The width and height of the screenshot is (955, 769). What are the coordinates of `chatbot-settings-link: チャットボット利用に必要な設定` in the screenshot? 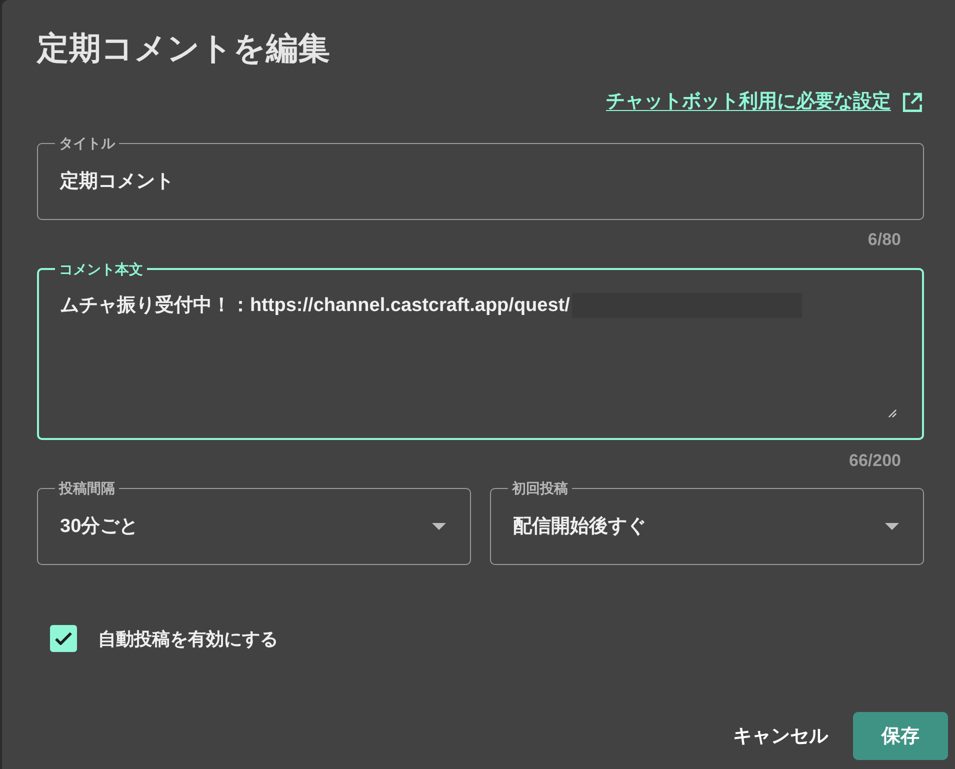 It's located at (764, 102).